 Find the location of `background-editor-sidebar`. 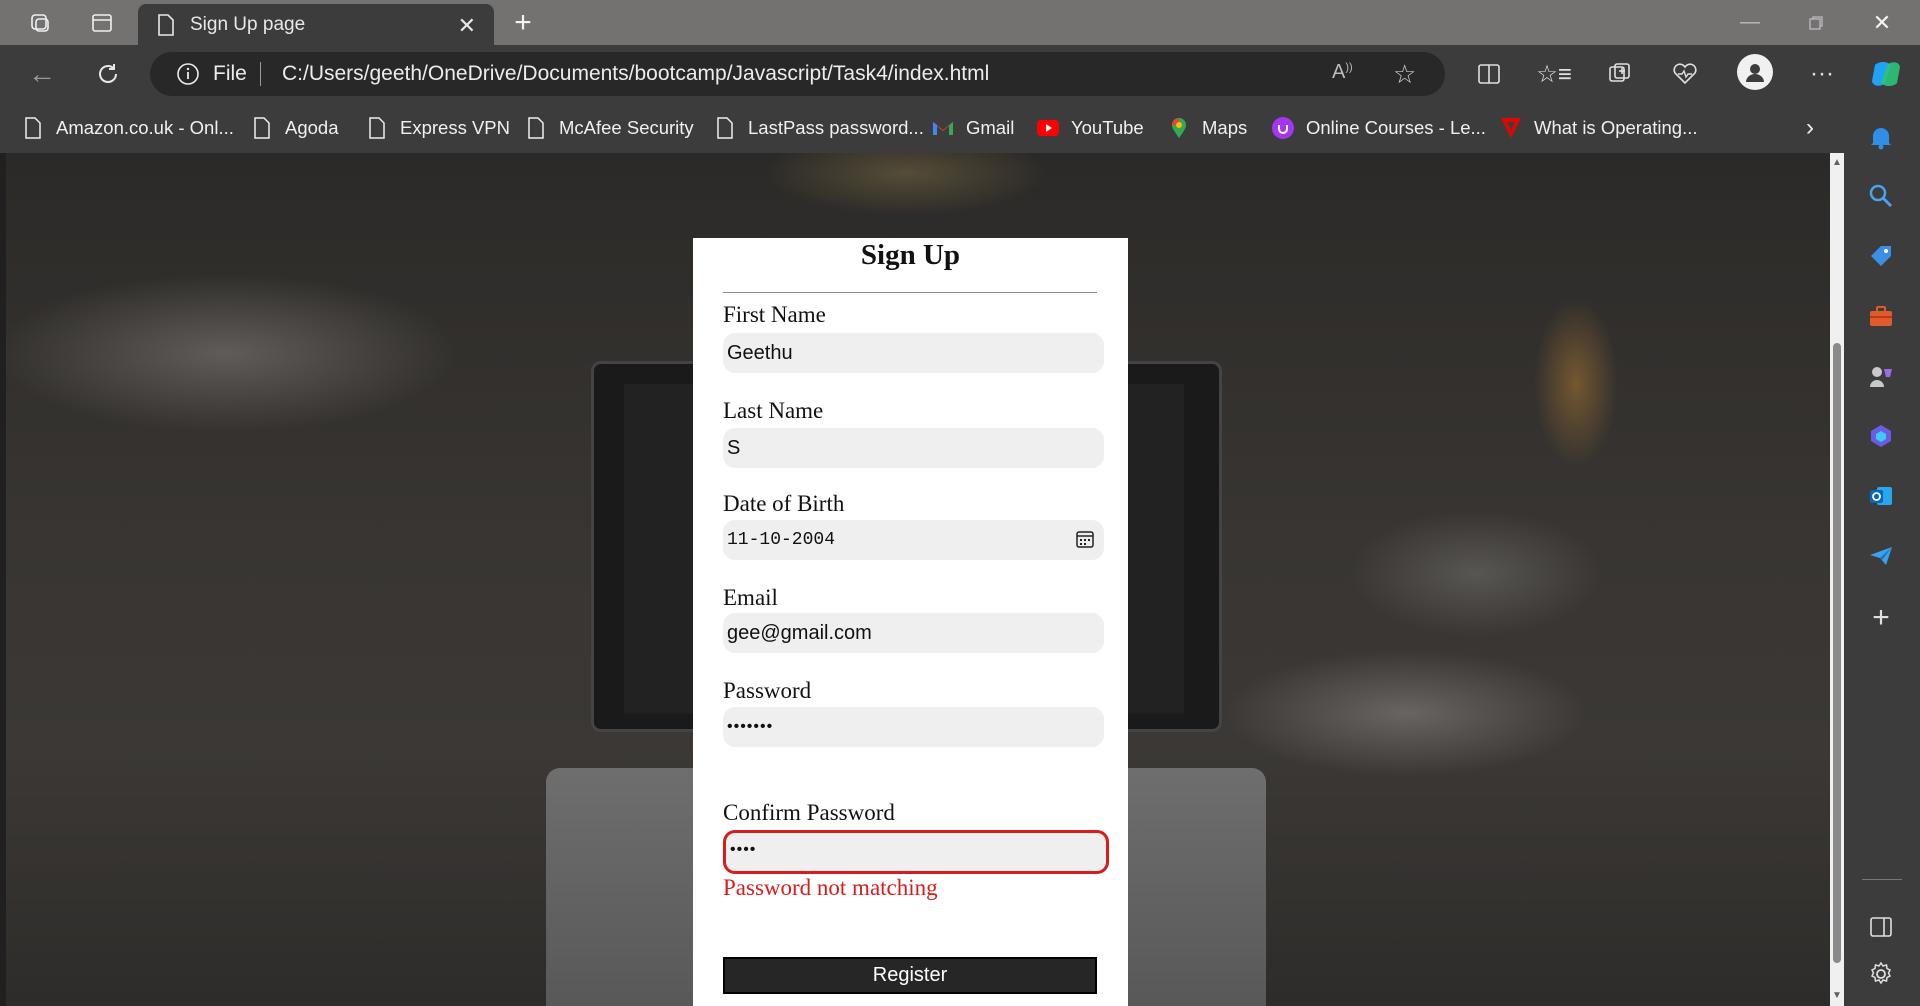

background-editor-sidebar is located at coordinates (659, 549).